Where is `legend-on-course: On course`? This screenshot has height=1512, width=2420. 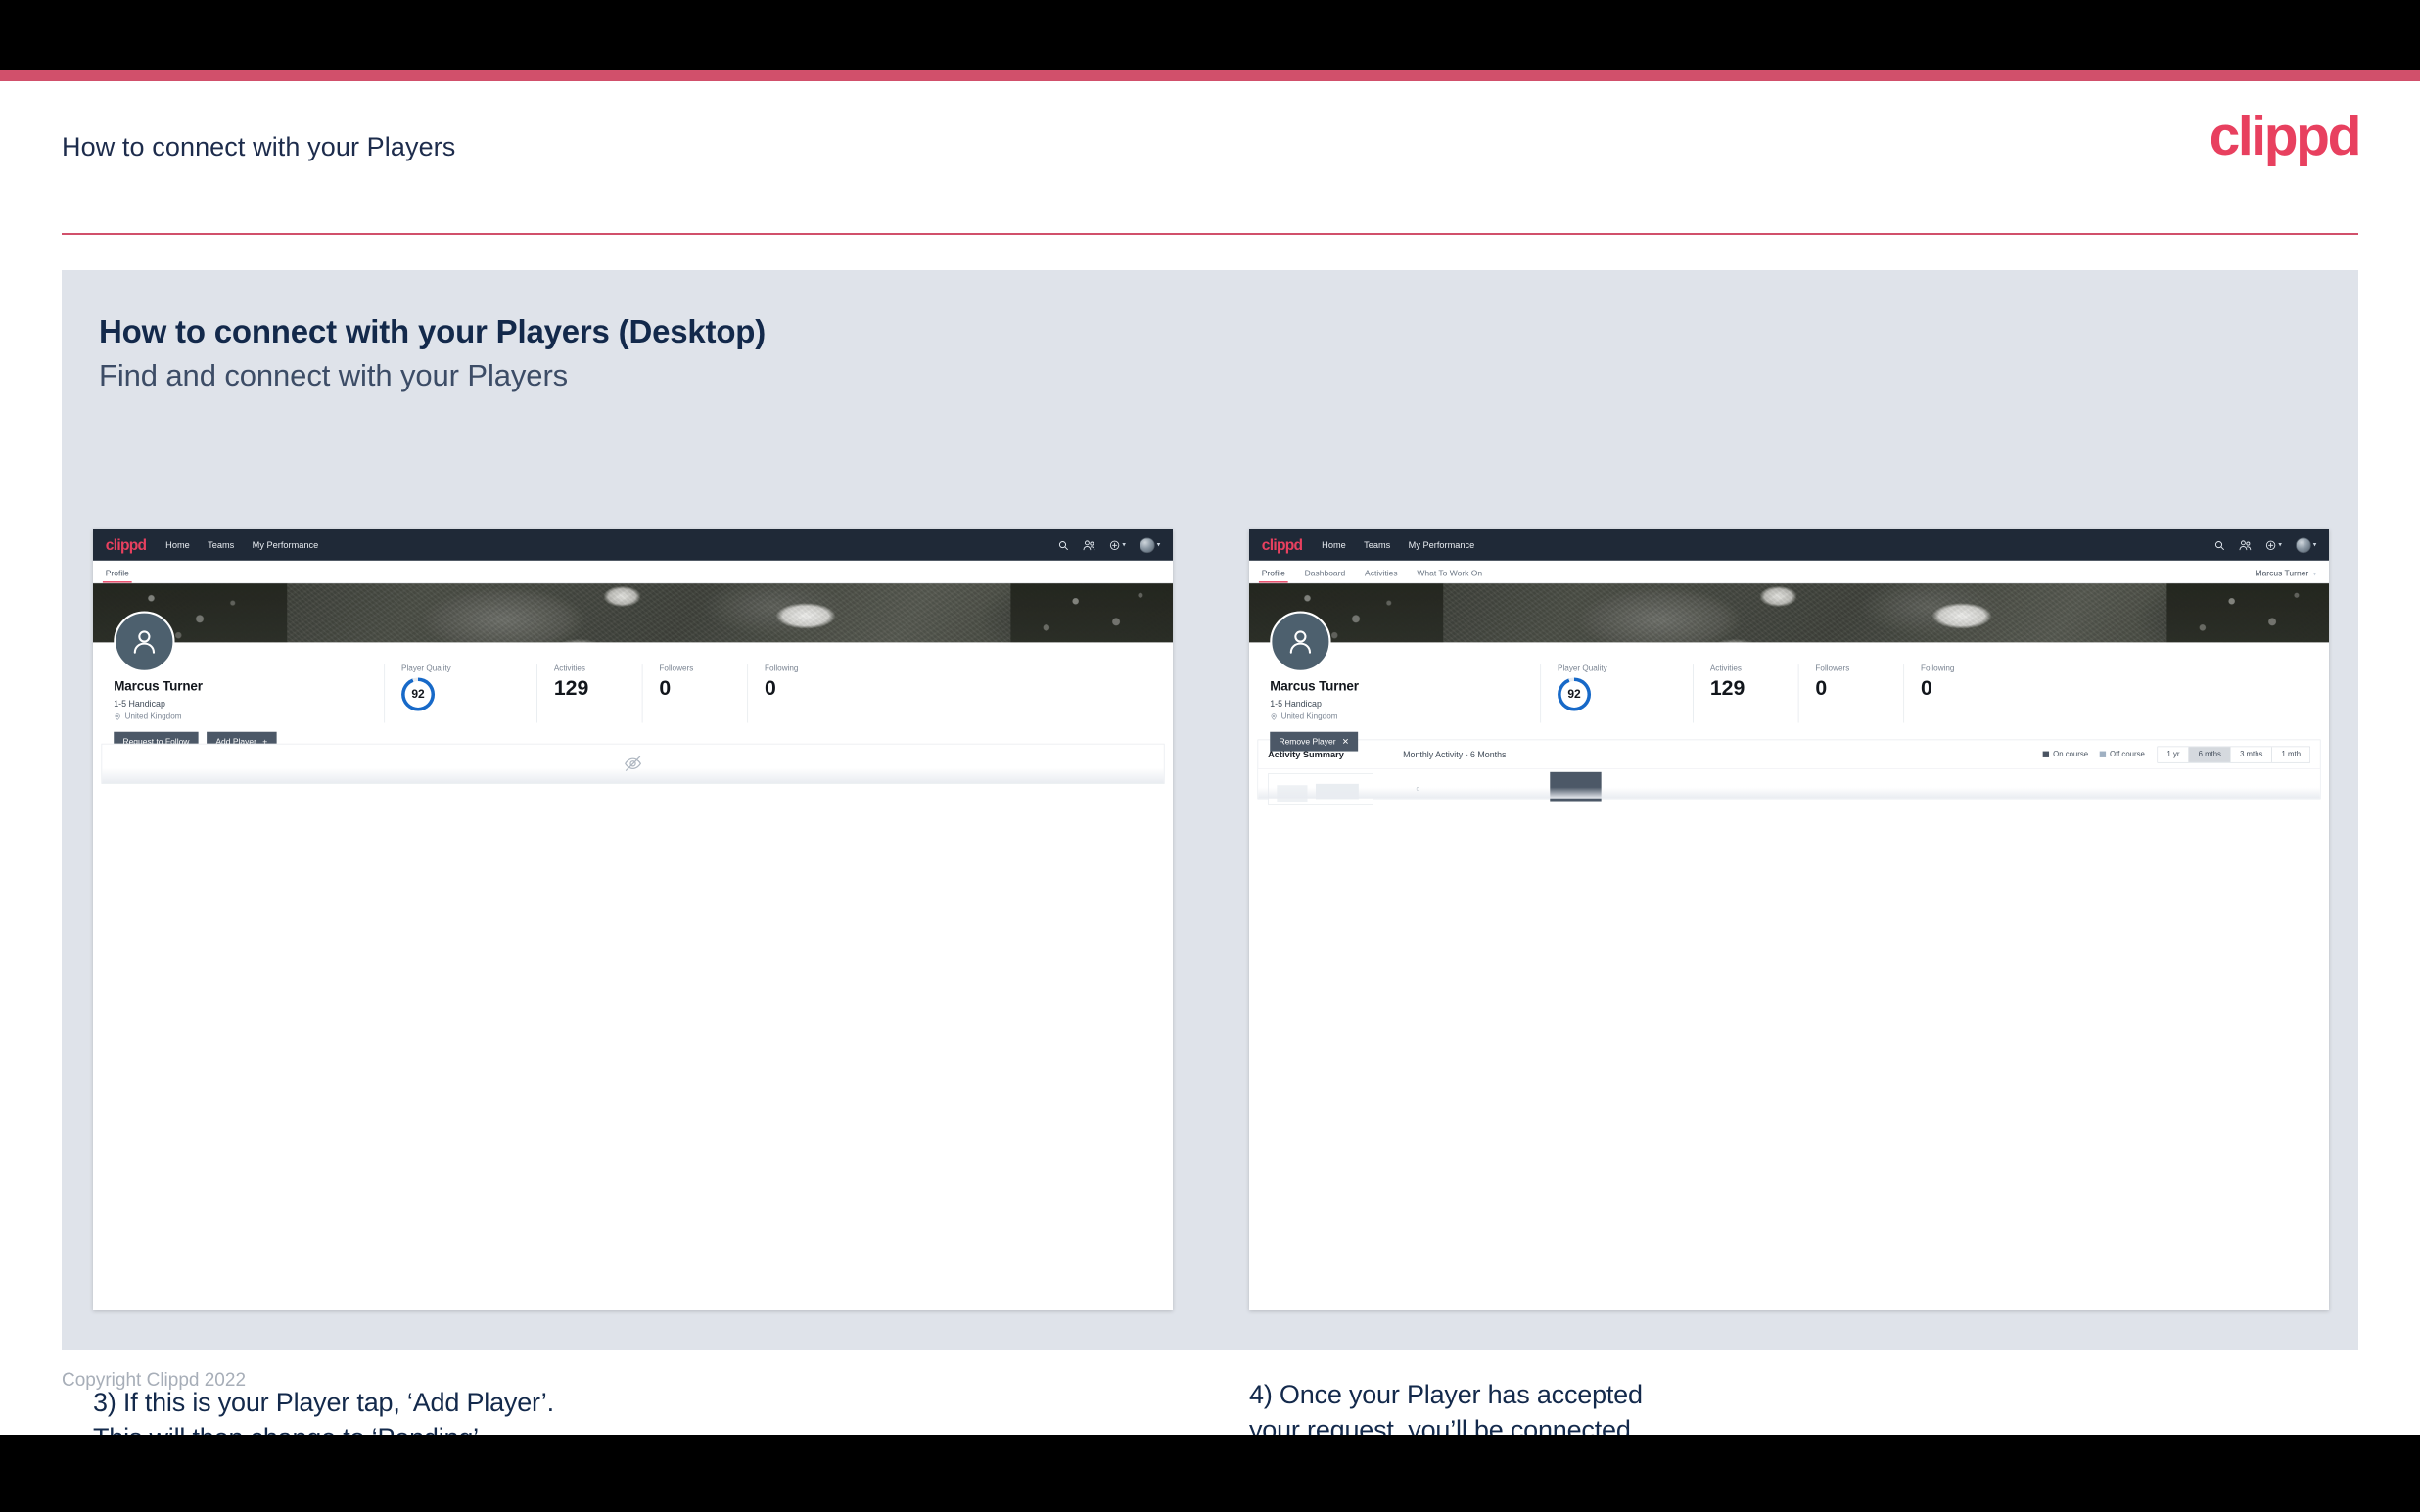 legend-on-course: On course is located at coordinates (2065, 754).